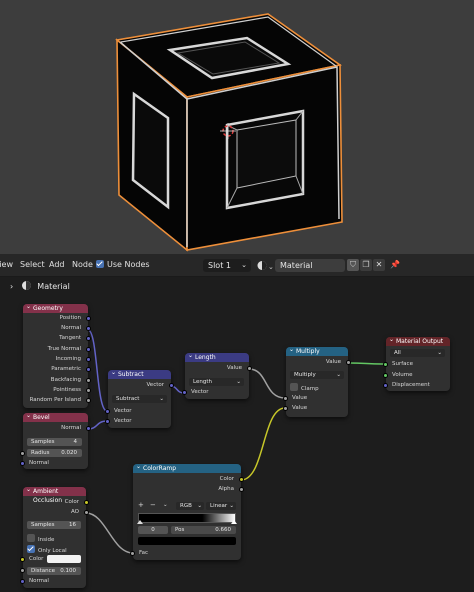  What do you see at coordinates (54, 453) in the screenshot?
I see `bevel-radius-field: Radius 0.020` at bounding box center [54, 453].